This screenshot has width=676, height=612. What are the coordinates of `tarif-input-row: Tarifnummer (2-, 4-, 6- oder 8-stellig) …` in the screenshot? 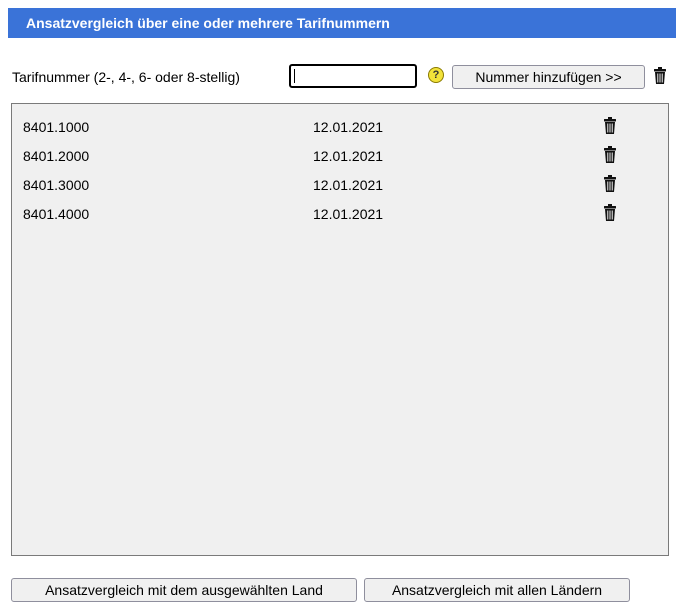 It's located at (338, 77).